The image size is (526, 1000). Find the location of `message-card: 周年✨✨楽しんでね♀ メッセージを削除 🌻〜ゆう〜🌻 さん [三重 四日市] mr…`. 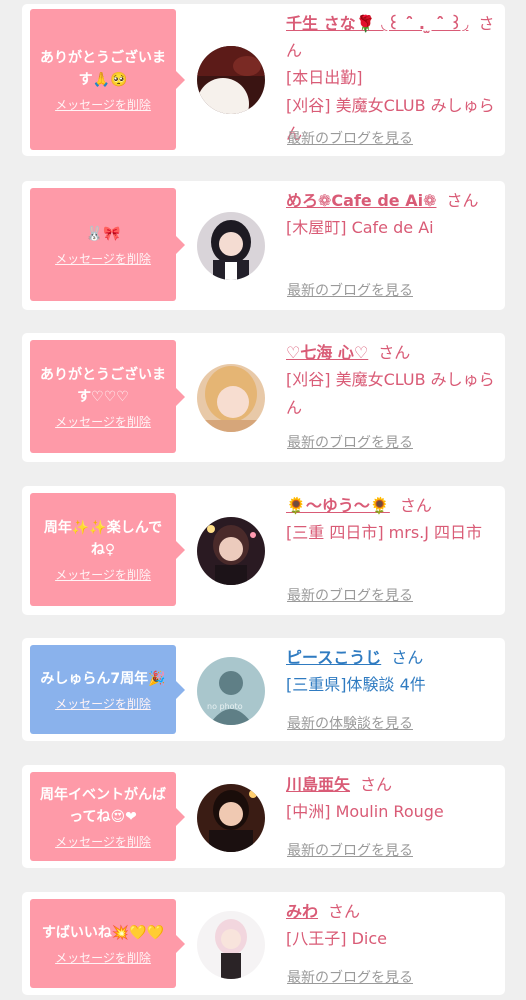

message-card: 周年✨✨楽しんでね♀ メッセージを削除 🌻〜ゆう〜🌻 さん [三重 四日市] mr… is located at coordinates (263, 550).